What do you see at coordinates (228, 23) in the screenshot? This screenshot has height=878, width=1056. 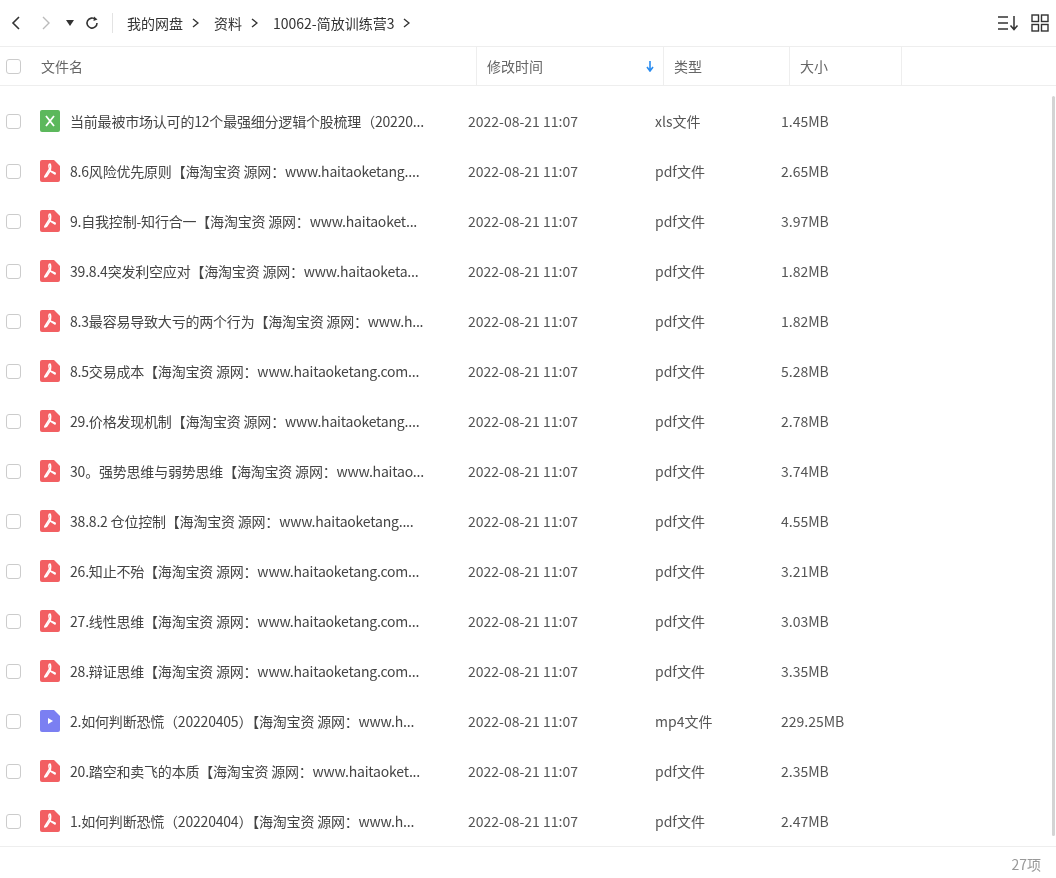 I see `breadcrumb-item: 资料` at bounding box center [228, 23].